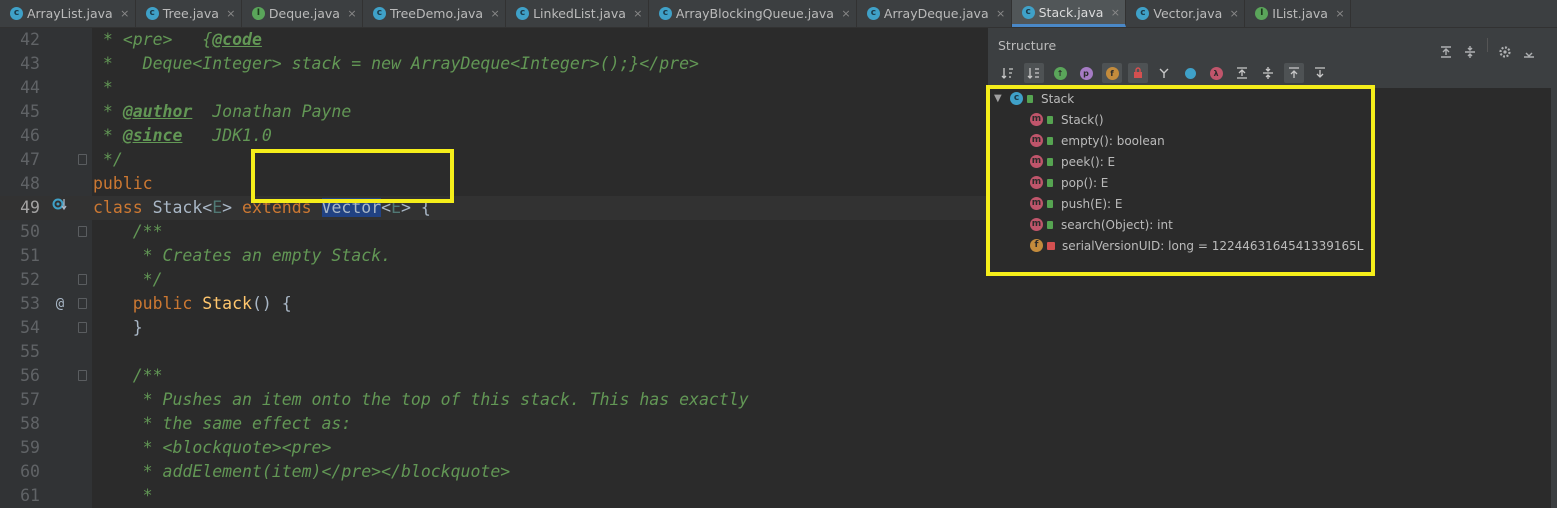 The width and height of the screenshot is (1557, 508). Describe the element at coordinates (1298, 13) in the screenshot. I see `tab-ilist: I IList.java ×` at that location.